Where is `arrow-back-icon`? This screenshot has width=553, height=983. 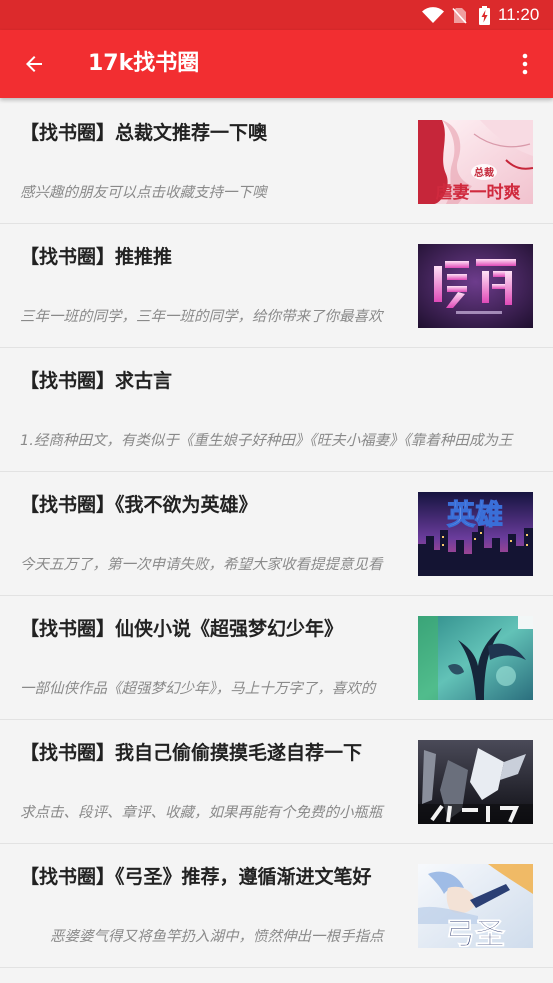 arrow-back-icon is located at coordinates (34, 64).